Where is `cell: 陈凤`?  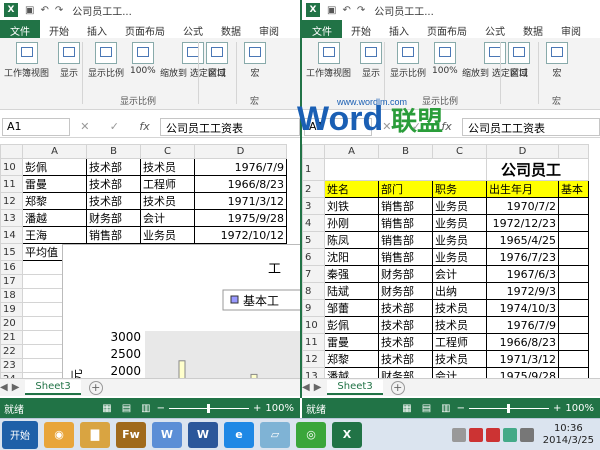
cell: 陈凤 is located at coordinates (351, 240).